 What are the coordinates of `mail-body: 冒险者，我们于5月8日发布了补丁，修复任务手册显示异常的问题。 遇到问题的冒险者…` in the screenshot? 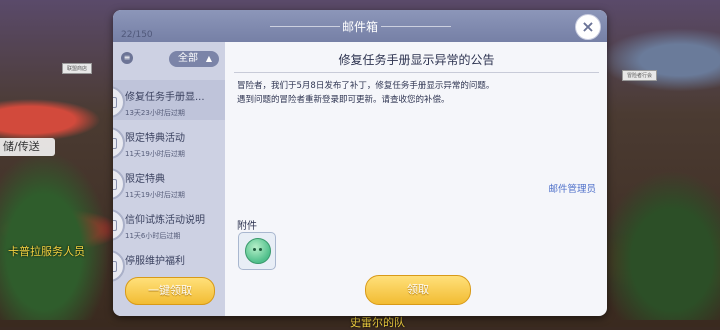 It's located at (417, 93).